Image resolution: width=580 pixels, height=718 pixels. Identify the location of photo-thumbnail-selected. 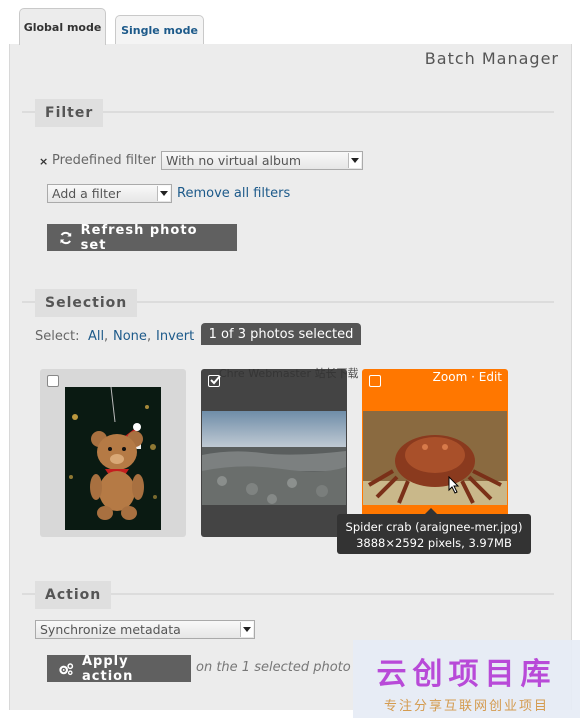
(274, 453).